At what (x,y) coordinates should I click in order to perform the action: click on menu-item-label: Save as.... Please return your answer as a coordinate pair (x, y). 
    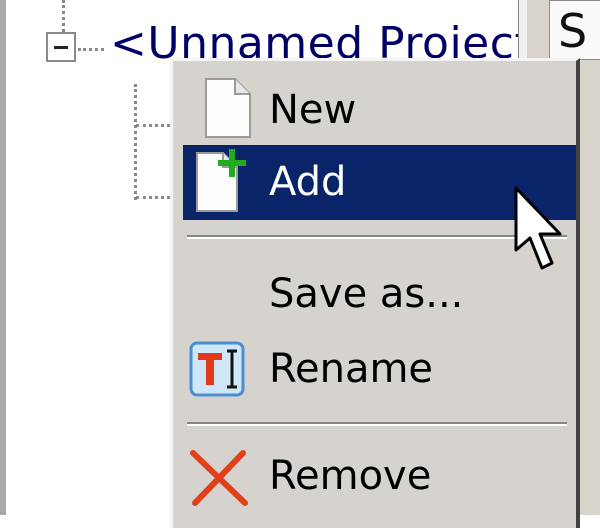
    Looking at the image, I should click on (366, 294).